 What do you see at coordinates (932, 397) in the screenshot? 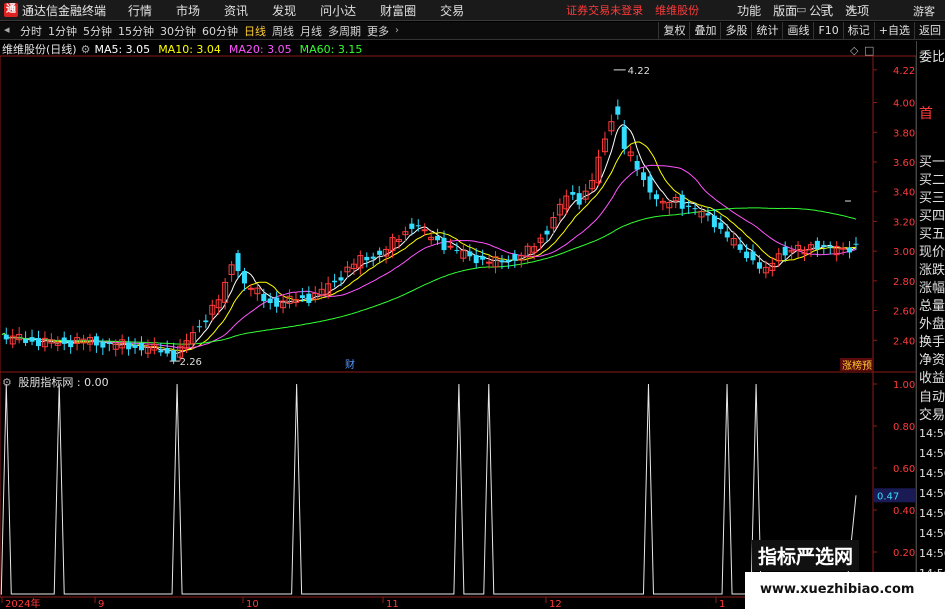
I see `side-label-auto: 自动` at bounding box center [932, 397].